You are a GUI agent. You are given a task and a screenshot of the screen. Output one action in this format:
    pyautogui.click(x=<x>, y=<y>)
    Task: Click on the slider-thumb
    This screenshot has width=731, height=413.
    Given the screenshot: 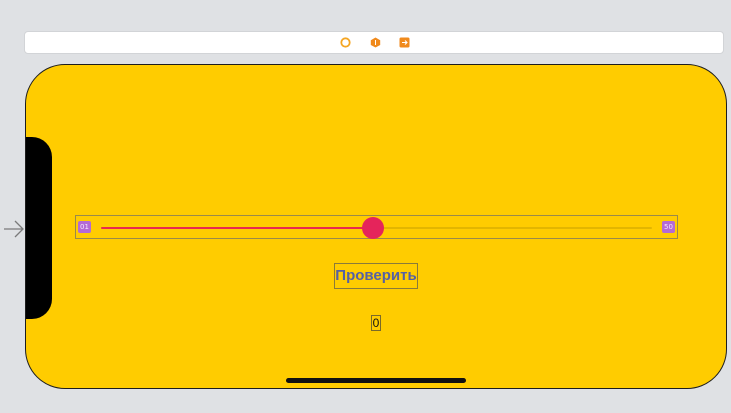 What is the action you would take?
    pyautogui.click(x=373, y=228)
    